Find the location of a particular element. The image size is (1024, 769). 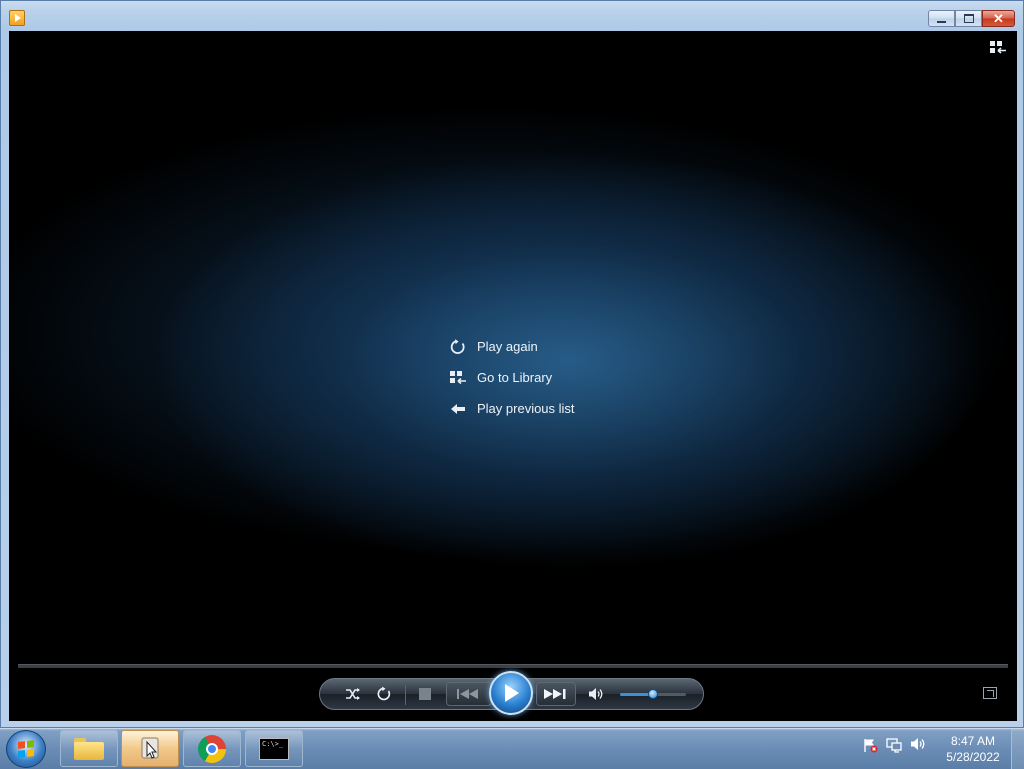

repeat-icon is located at coordinates (384, 693).